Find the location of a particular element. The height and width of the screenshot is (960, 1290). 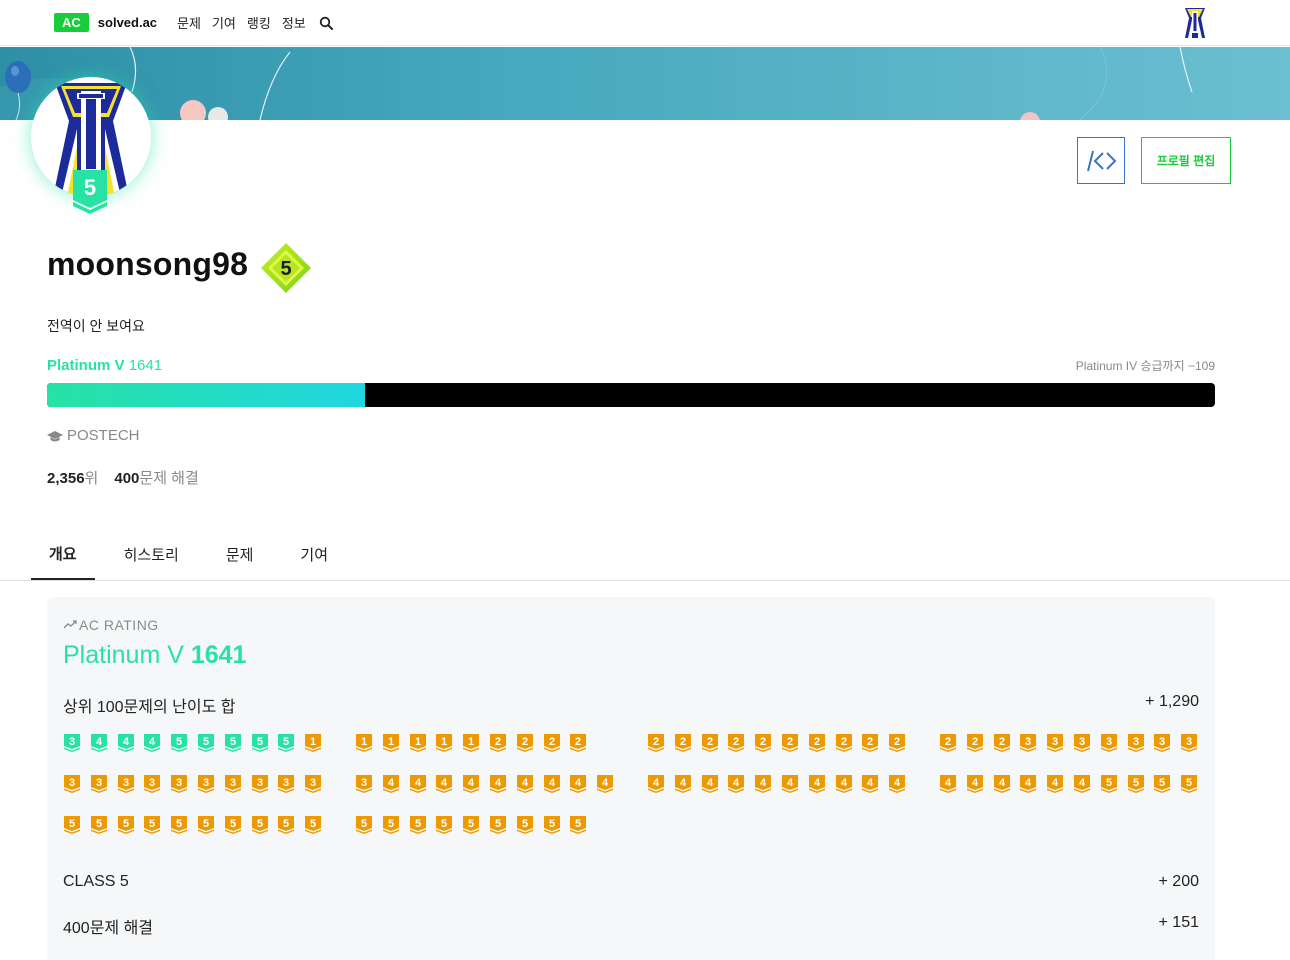

tier-diamond-icon: 5 is located at coordinates (286, 268).